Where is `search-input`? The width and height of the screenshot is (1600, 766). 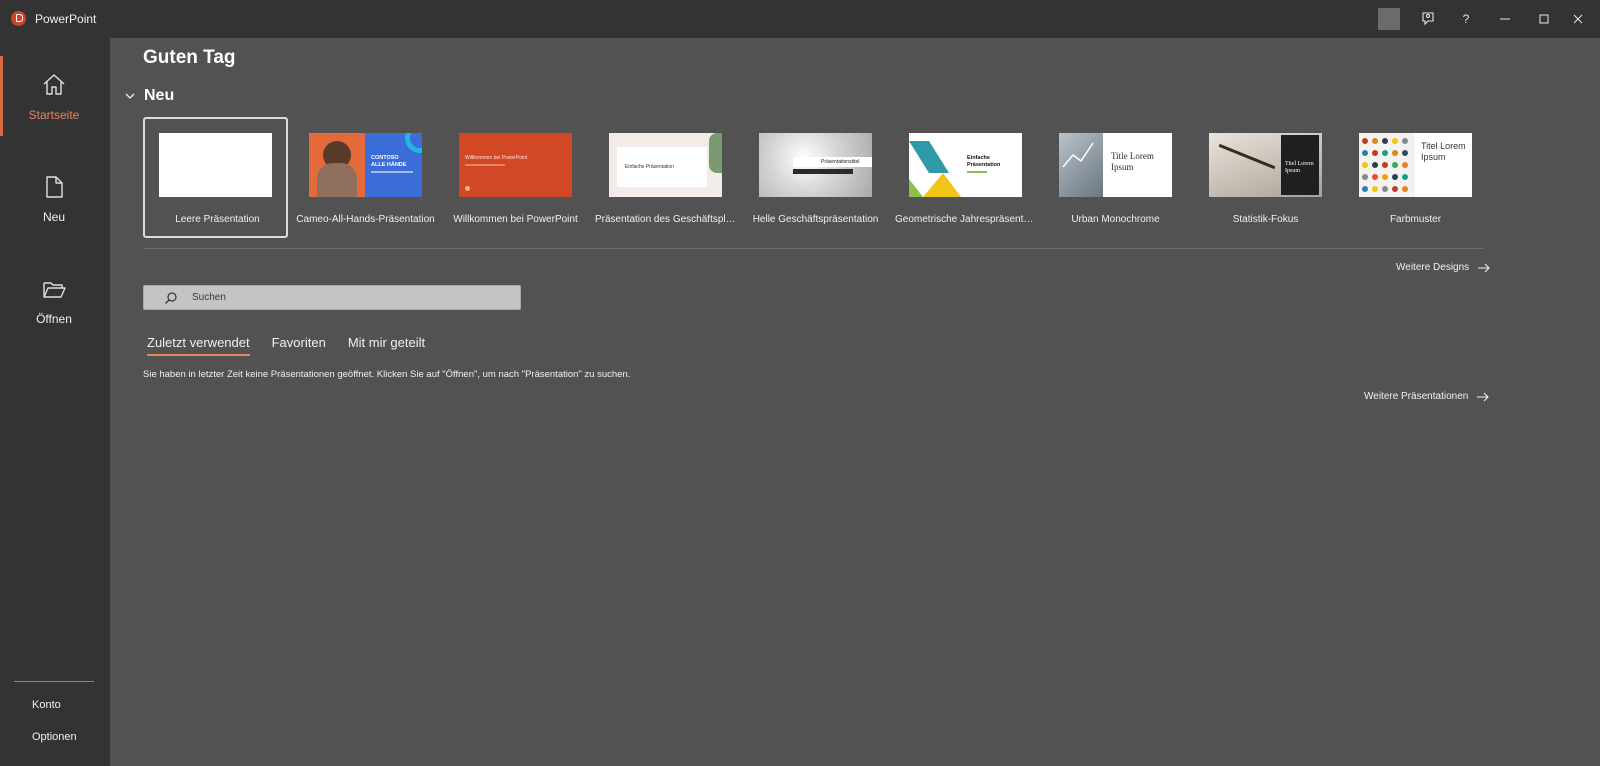
search-input is located at coordinates (347, 297).